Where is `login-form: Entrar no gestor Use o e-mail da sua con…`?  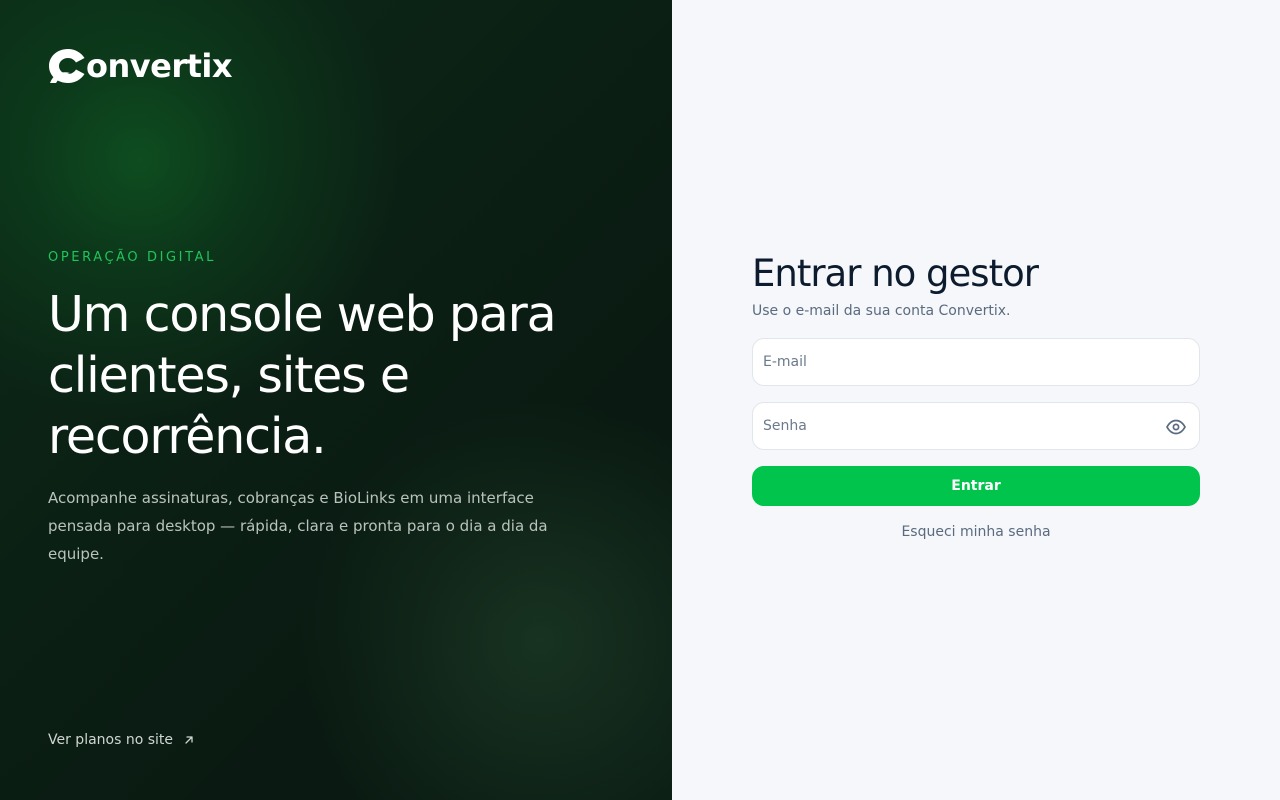 login-form: Entrar no gestor Use o e-mail da sua con… is located at coordinates (976, 396).